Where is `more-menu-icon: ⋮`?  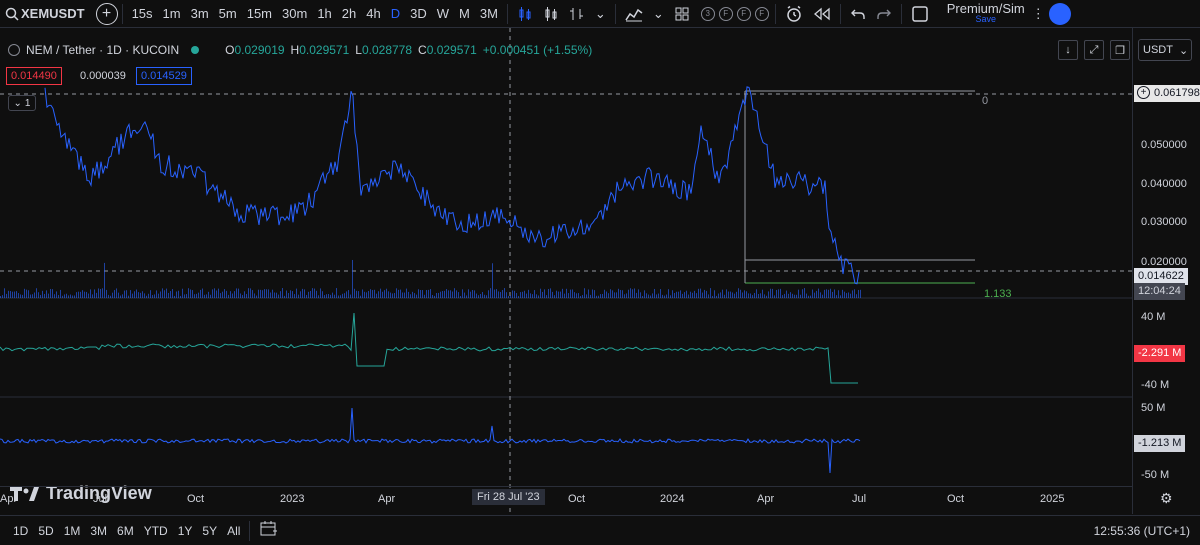
more-menu-icon: ⋮ is located at coordinates (1038, 14).